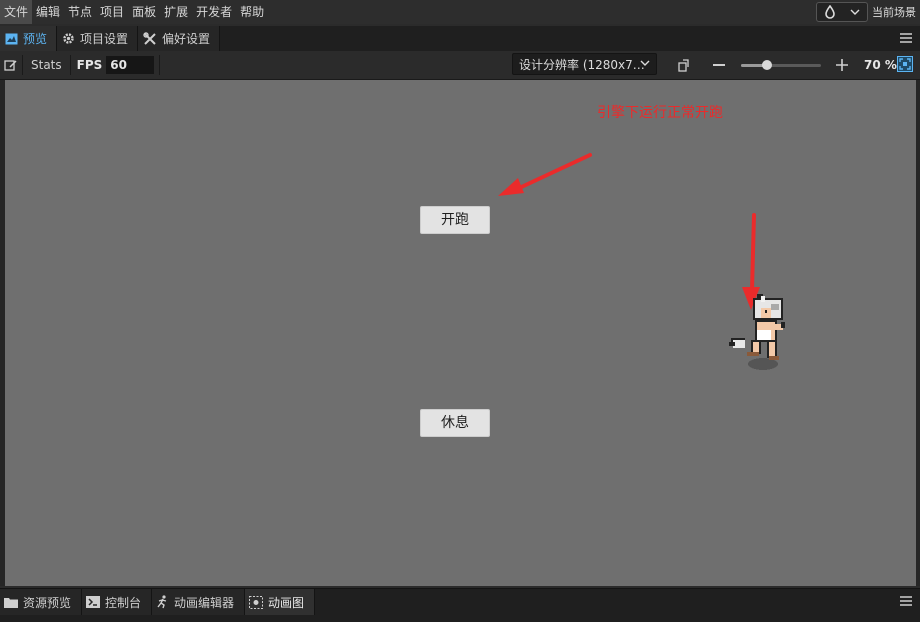 Image resolution: width=920 pixels, height=622 pixels. Describe the element at coordinates (204, 602) in the screenshot. I see `tab-label: 动画编辑器` at that location.